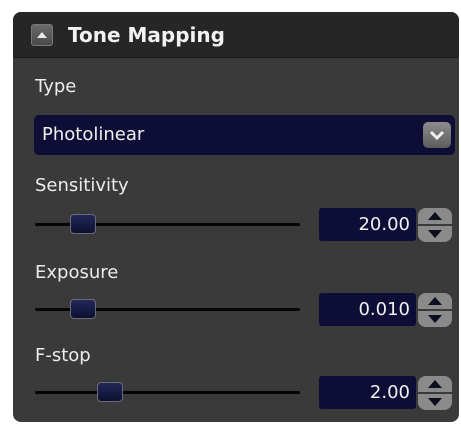 This screenshot has height=434, width=461. Describe the element at coordinates (93, 134) in the screenshot. I see `type-selected-value: Photolinear` at that location.